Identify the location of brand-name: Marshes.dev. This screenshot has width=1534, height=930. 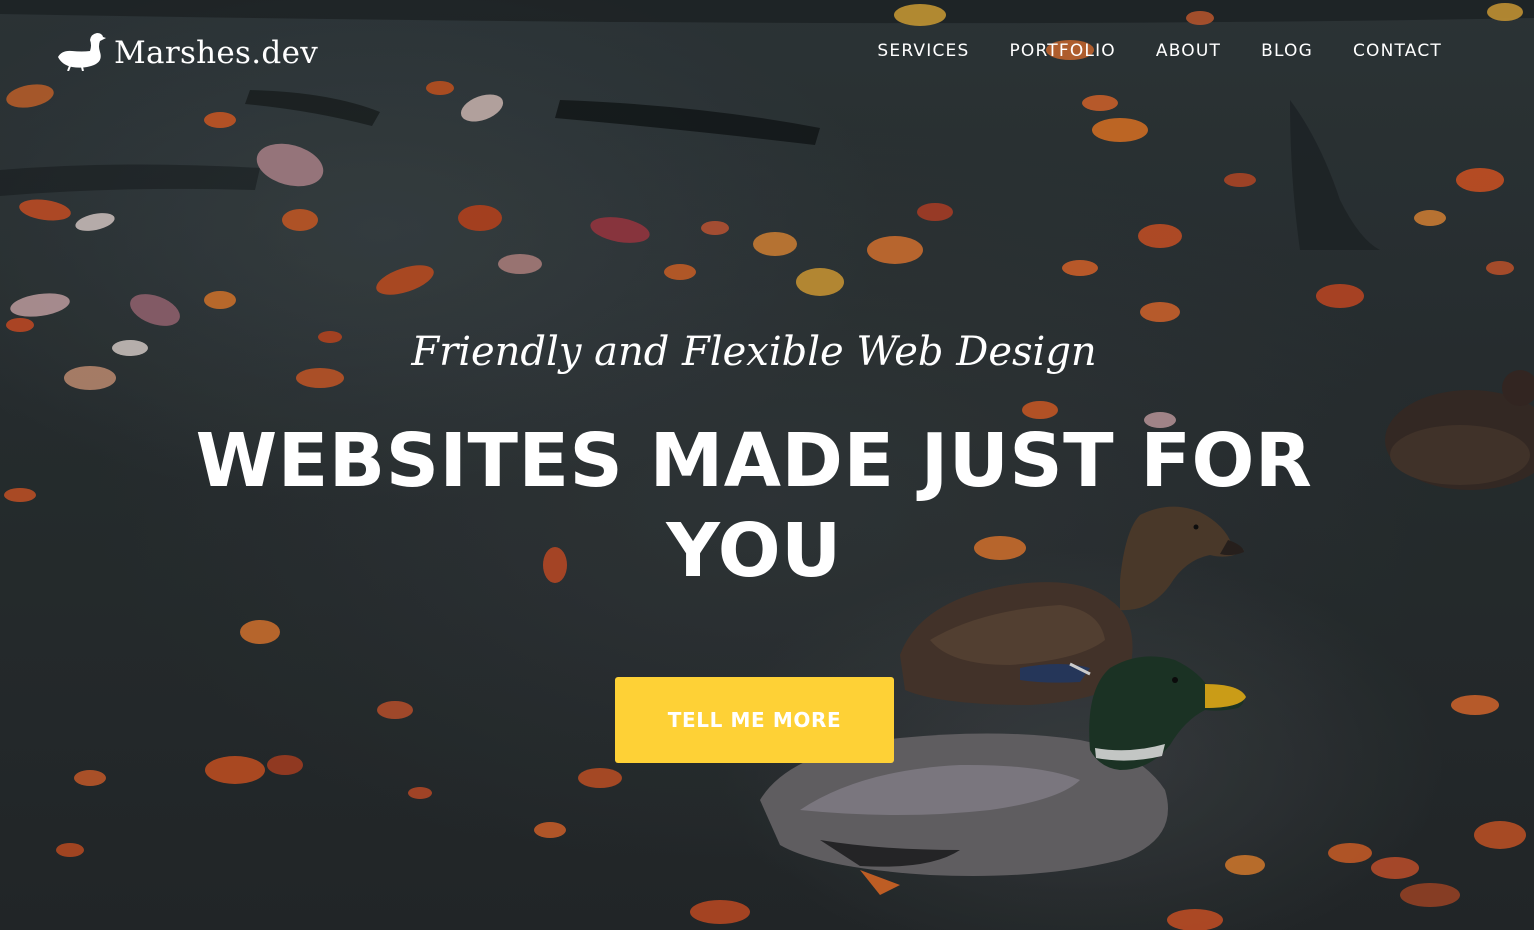
(216, 53).